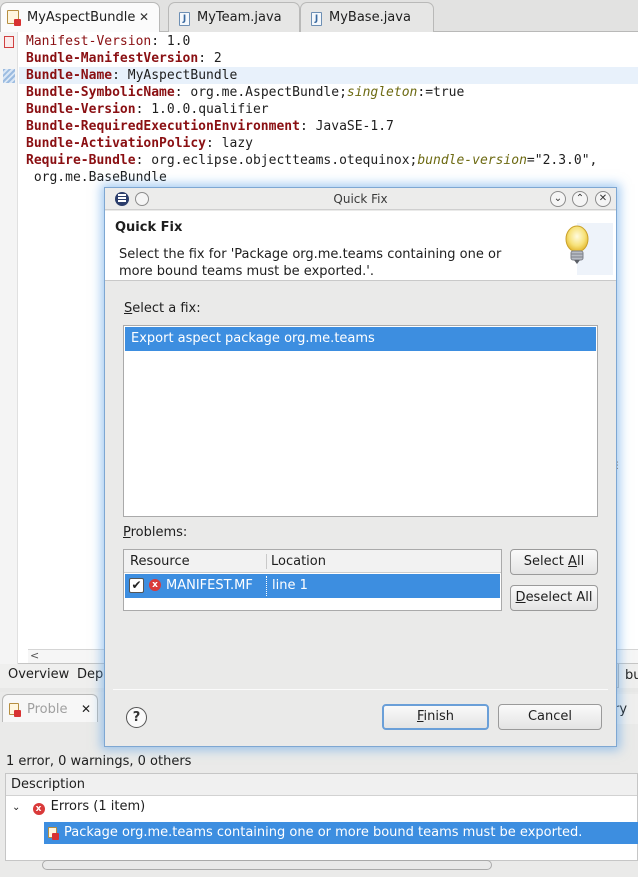 Image resolution: width=638 pixels, height=877 pixels. What do you see at coordinates (163, 126) in the screenshot?
I see `manifest-key: Bundle-RequiredExecutionEnvironment` at bounding box center [163, 126].